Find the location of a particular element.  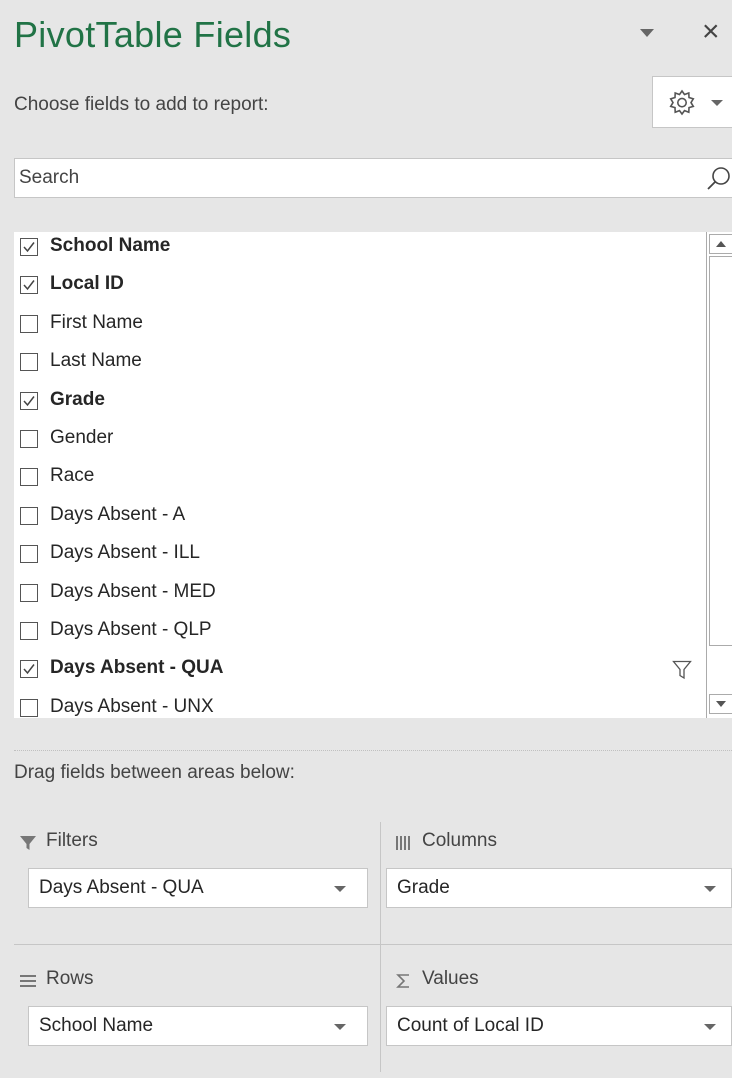

columns-label: Columns is located at coordinates (459, 840).